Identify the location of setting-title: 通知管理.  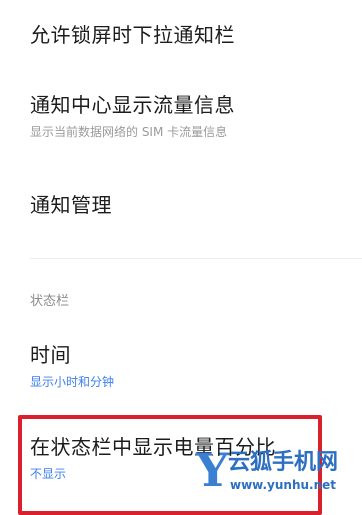
(71, 205).